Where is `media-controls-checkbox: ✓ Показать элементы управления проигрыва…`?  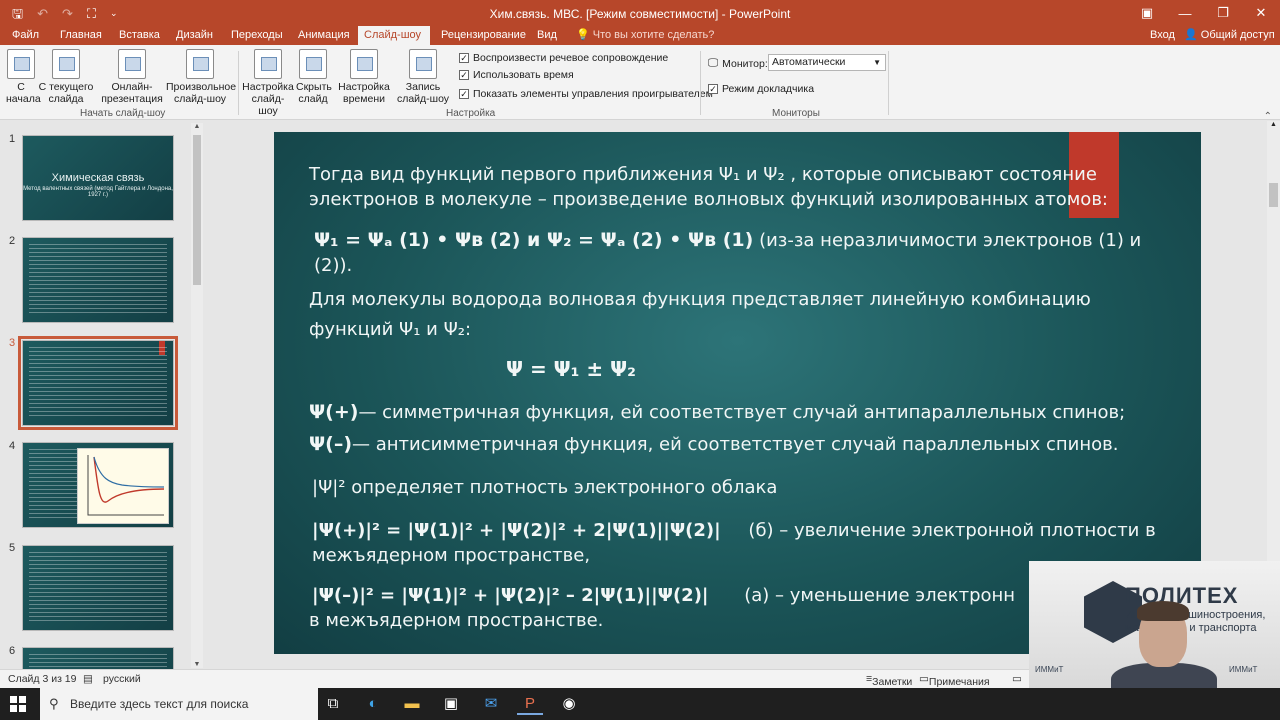
media-controls-checkbox: ✓ Показать элементы управления проигрыва… is located at coordinates (586, 94).